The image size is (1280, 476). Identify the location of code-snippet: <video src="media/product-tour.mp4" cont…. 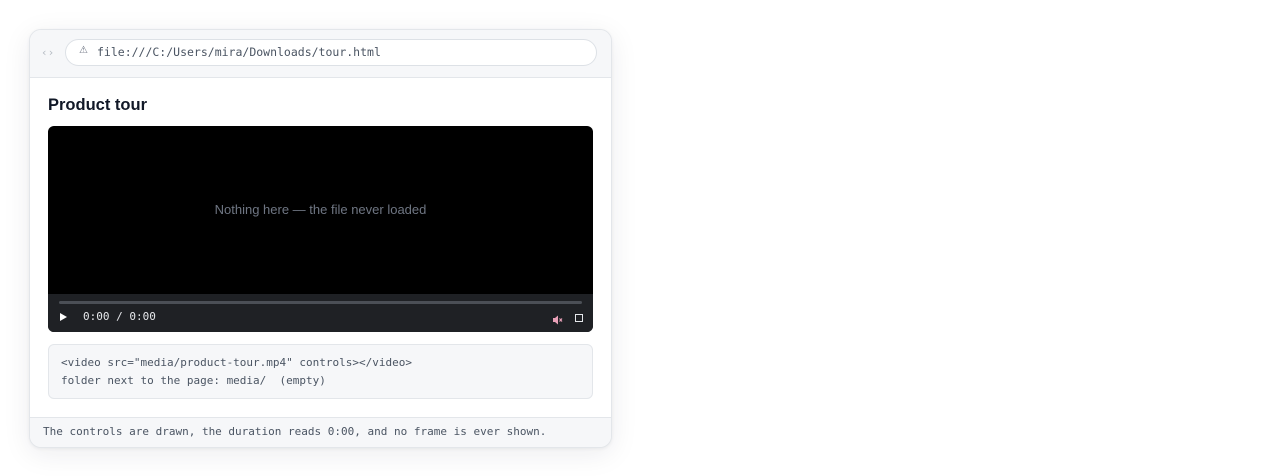
(320, 371).